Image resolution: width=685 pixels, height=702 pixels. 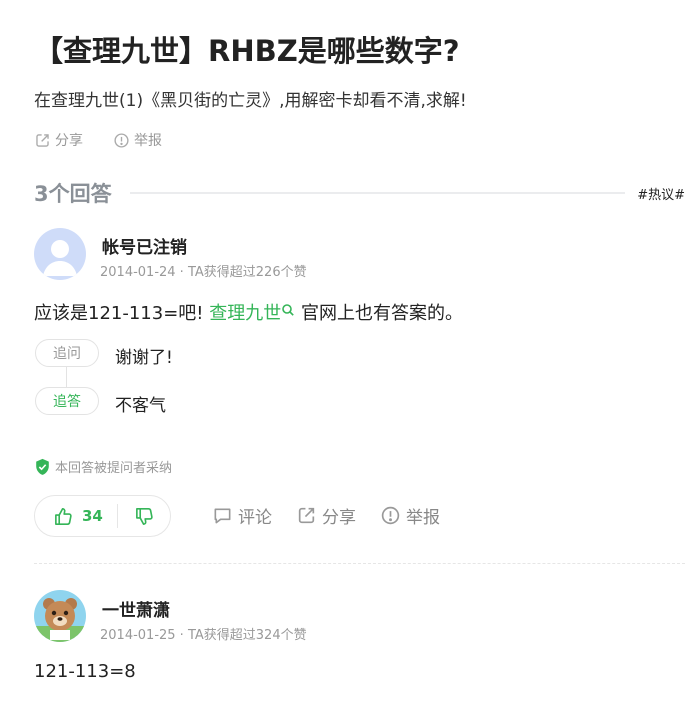 I want to click on keyword-link: 查理九世, so click(x=252, y=313).